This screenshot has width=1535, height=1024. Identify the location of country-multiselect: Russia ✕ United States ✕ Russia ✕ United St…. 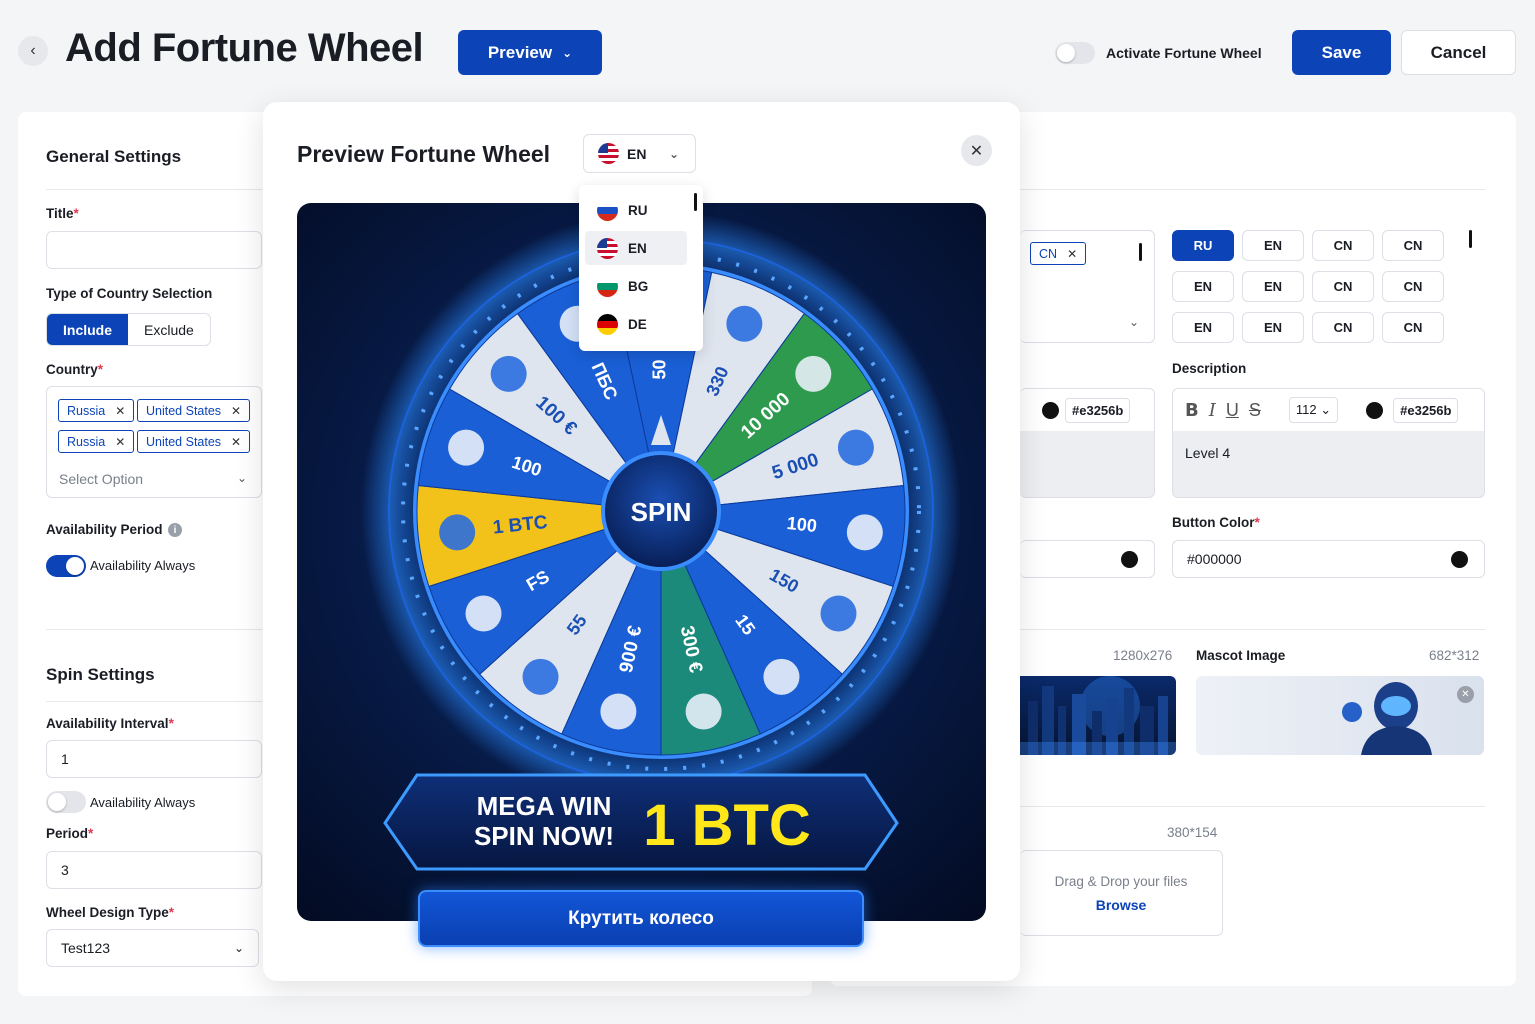
(154, 442).